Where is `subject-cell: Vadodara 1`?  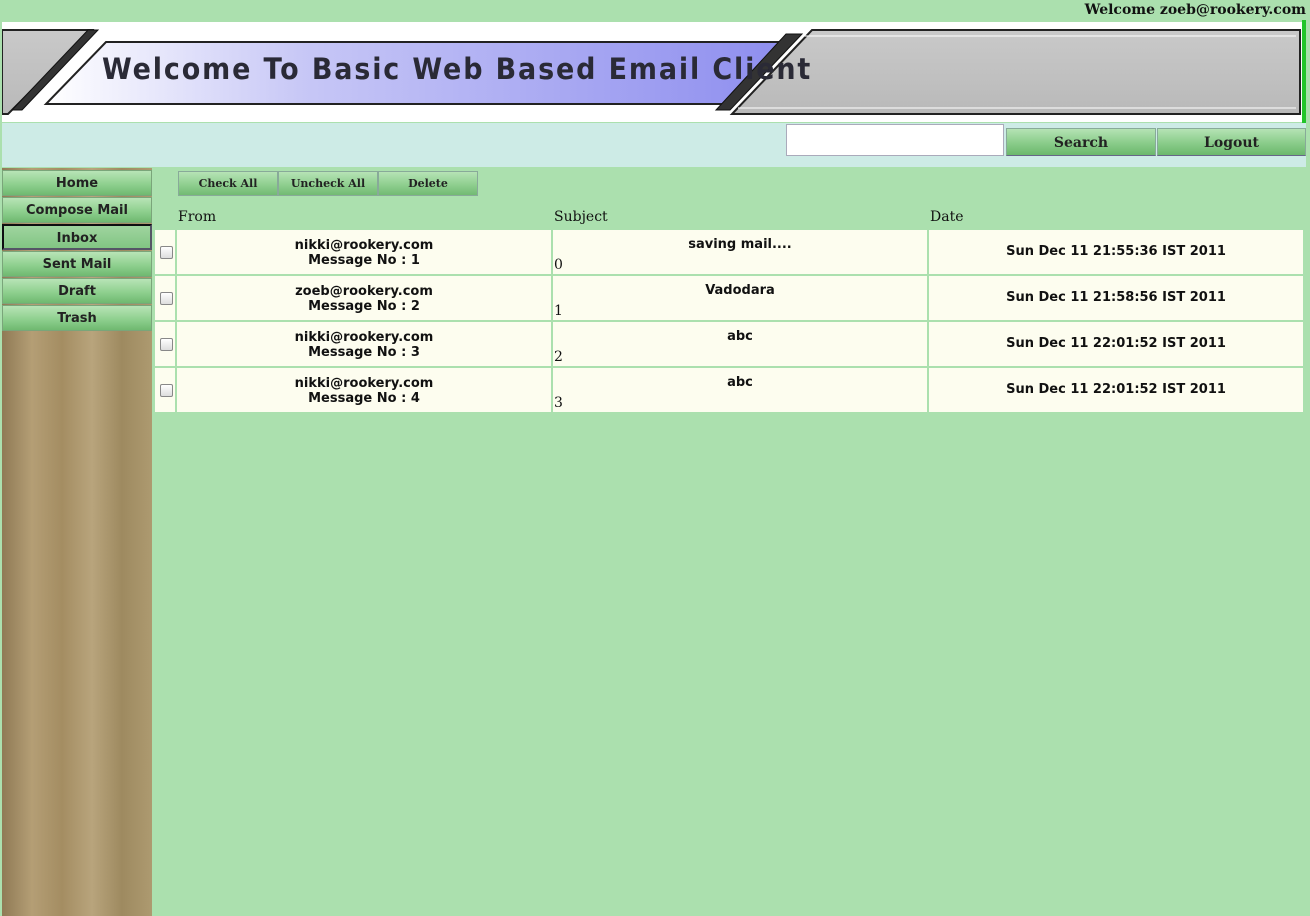
subject-cell: Vadodara 1 is located at coordinates (740, 298).